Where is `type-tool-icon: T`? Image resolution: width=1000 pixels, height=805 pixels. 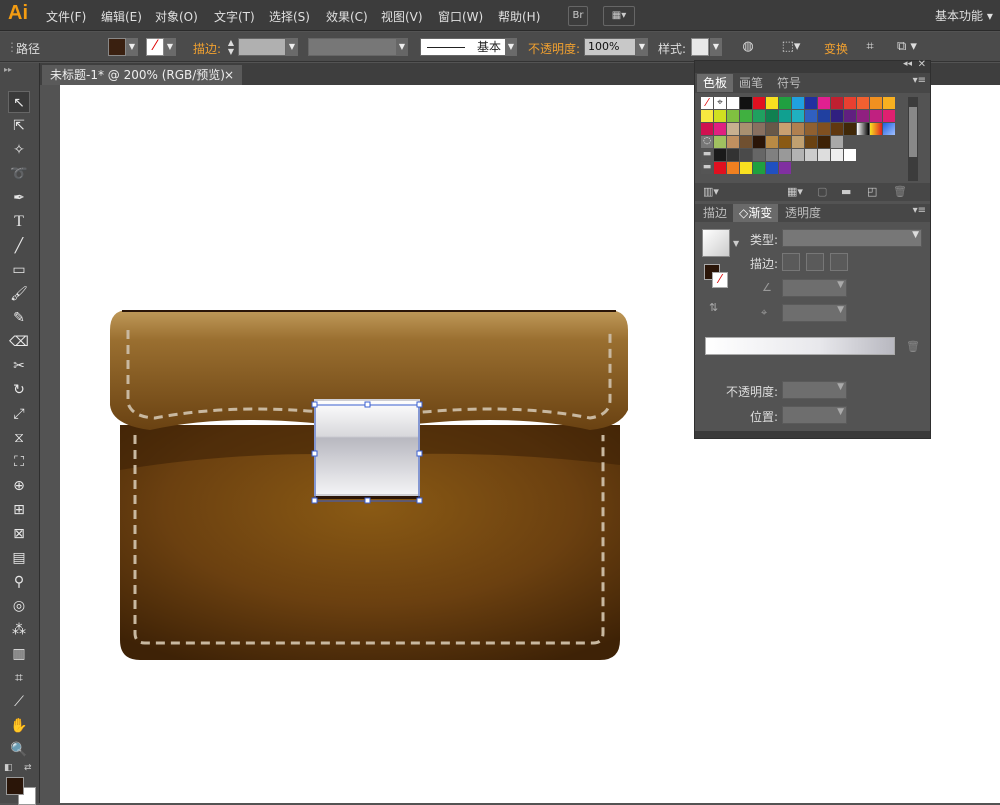
type-tool-icon: T is located at coordinates (19, 222).